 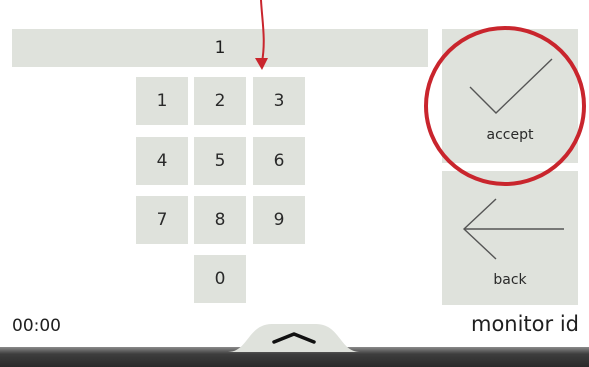 I want to click on back-button: back, so click(x=510, y=238).